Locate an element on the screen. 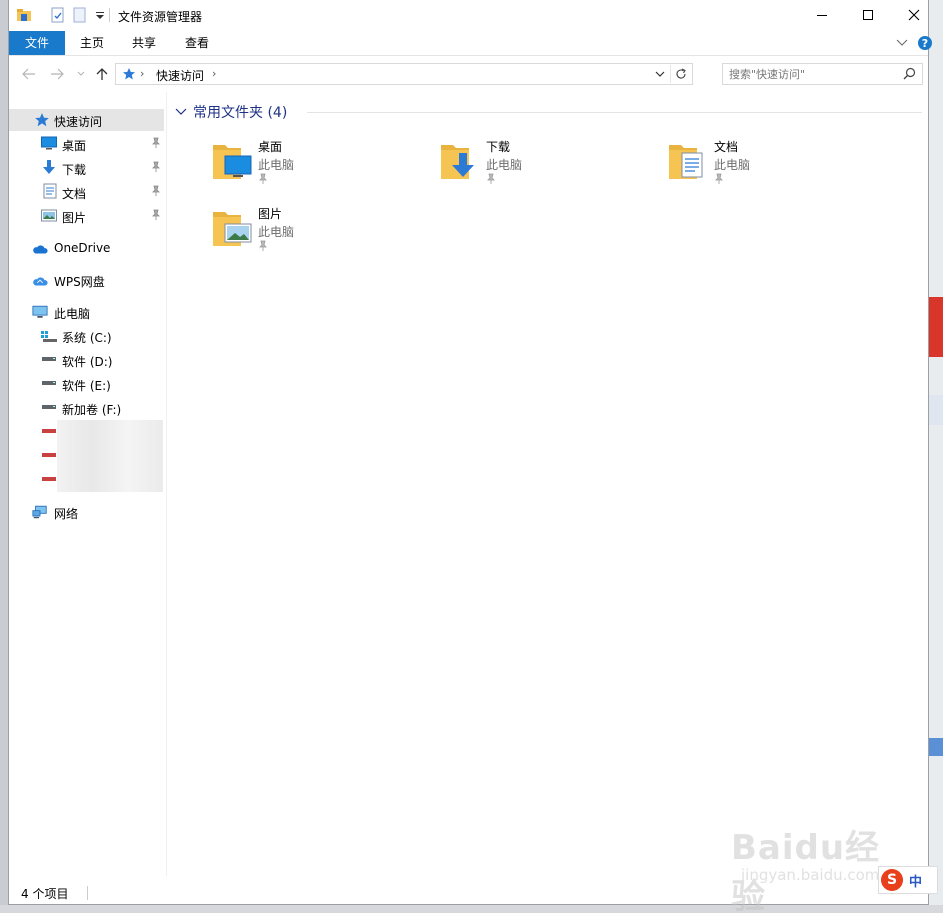 Image resolution: width=943 pixels, height=913 pixels. document-icon is located at coordinates (50, 191).